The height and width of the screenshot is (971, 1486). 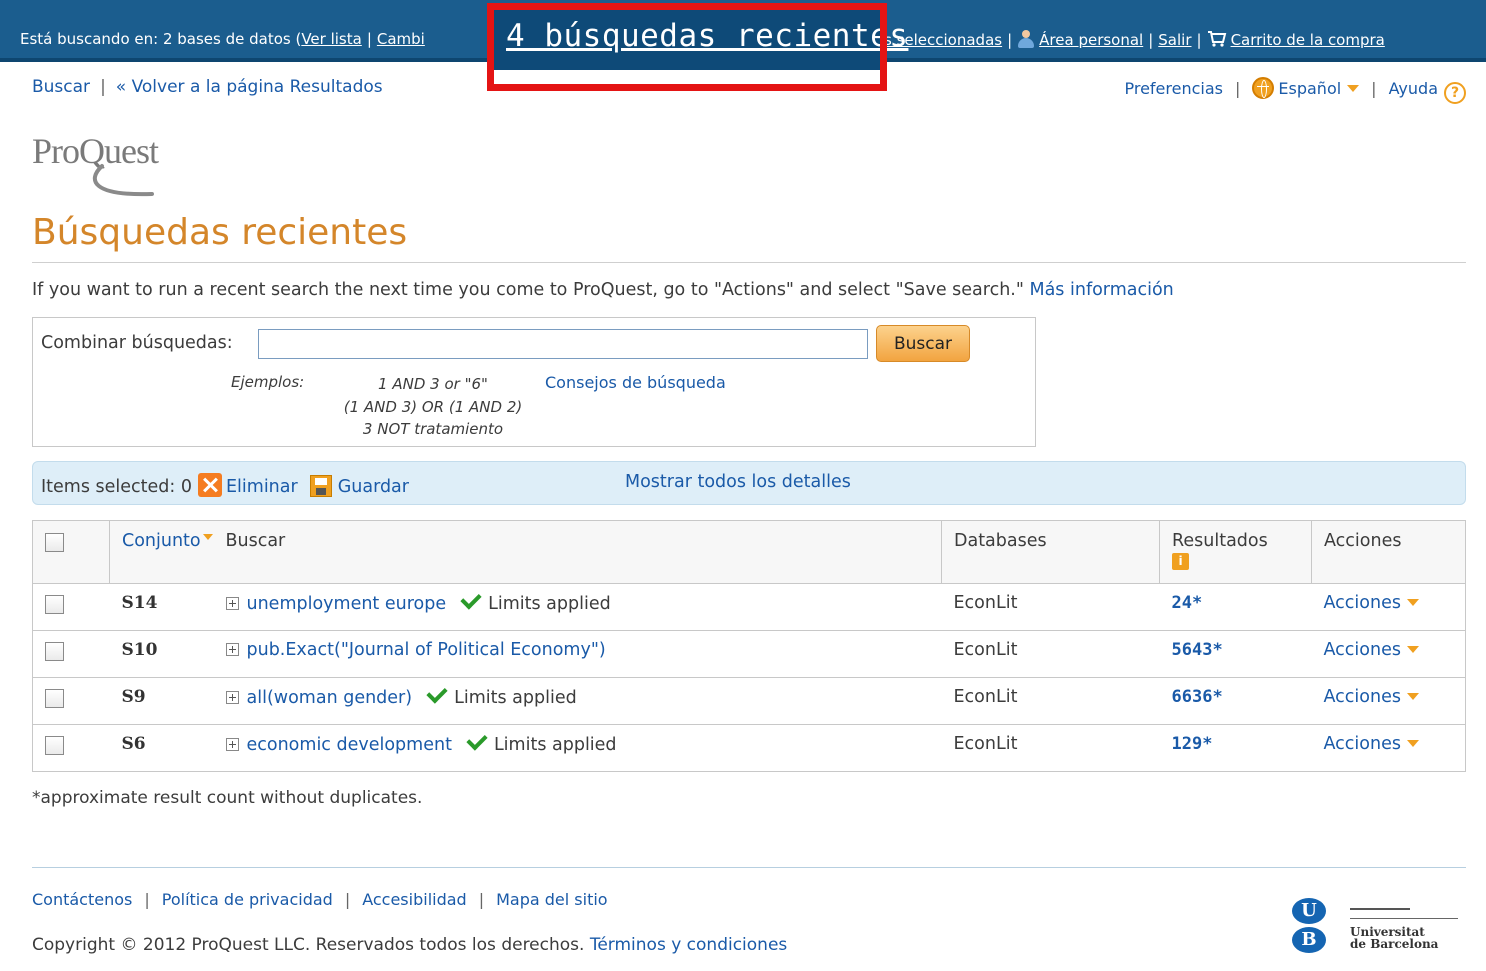 I want to click on sitemap-link: Mapa del sitio, so click(x=551, y=899).